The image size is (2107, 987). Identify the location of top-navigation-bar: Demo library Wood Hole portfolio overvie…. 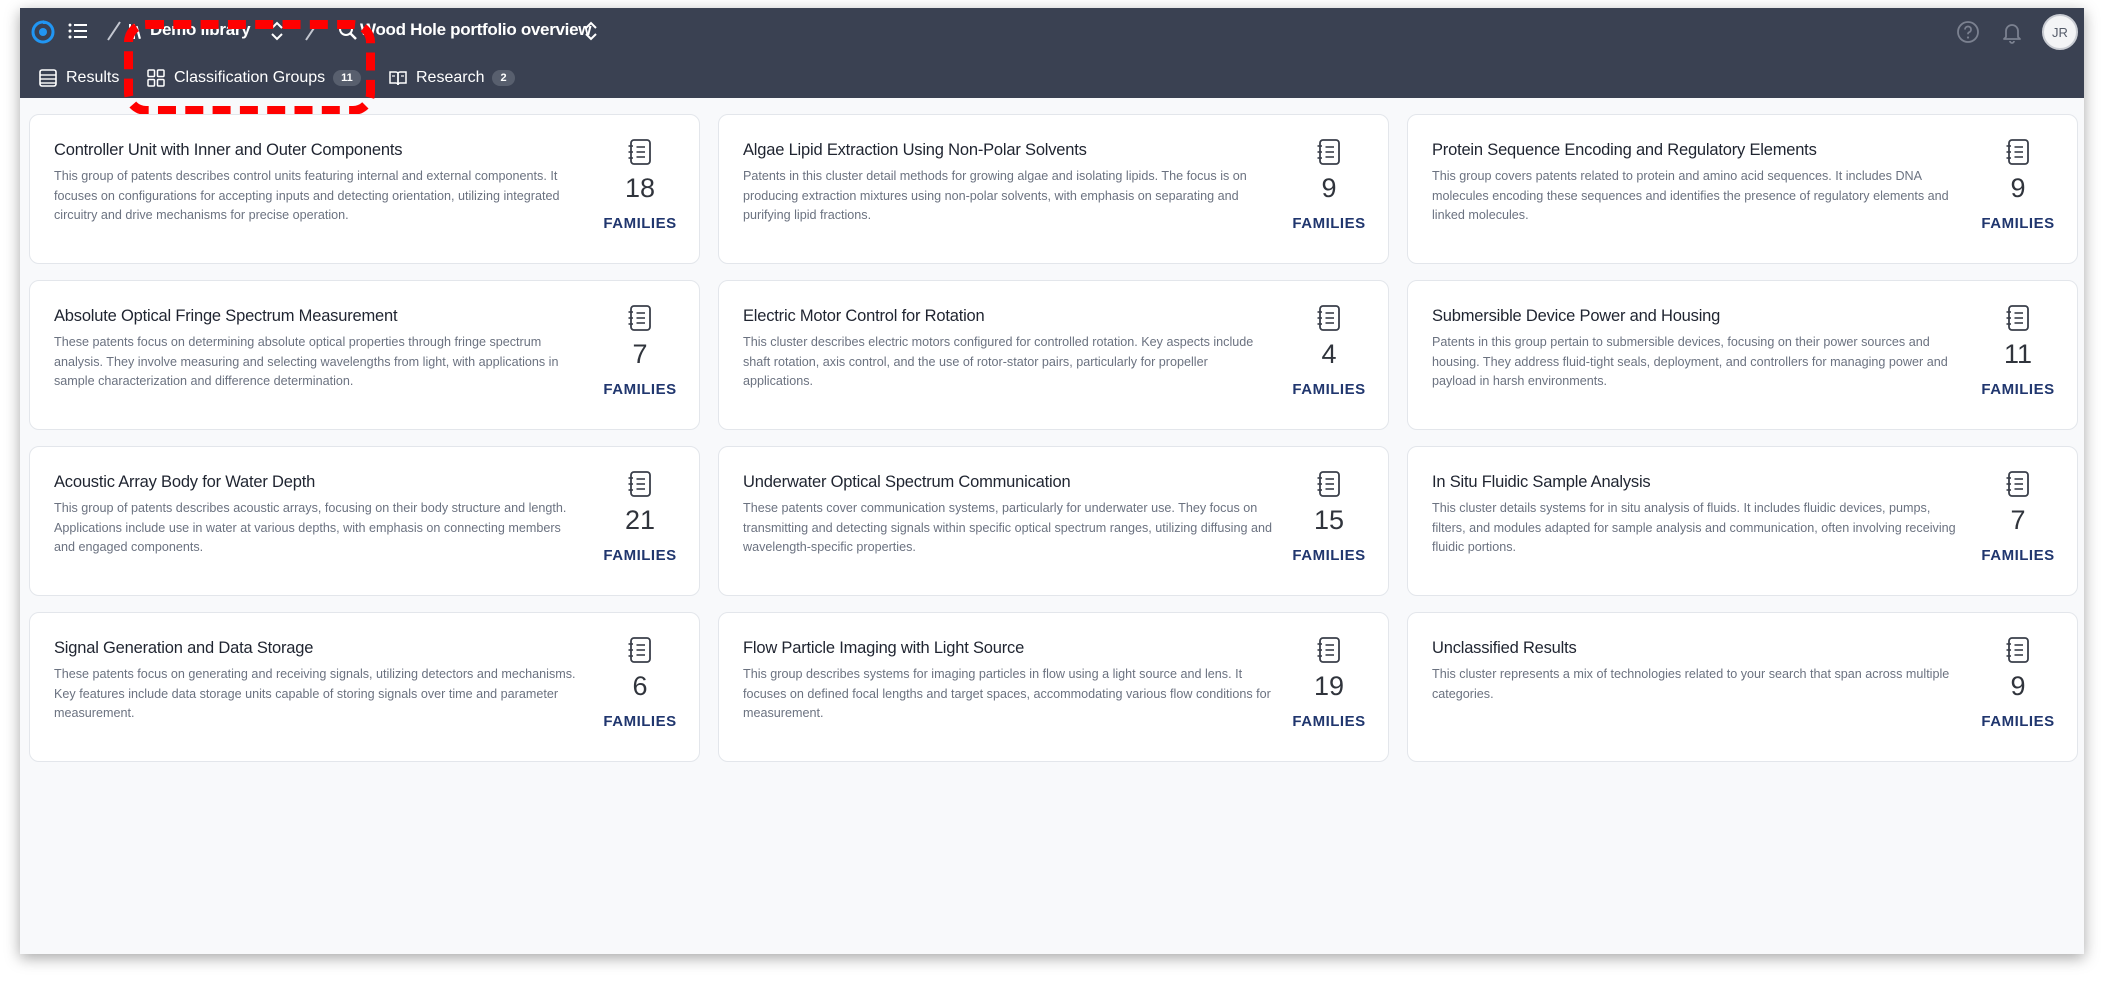
(1052, 53).